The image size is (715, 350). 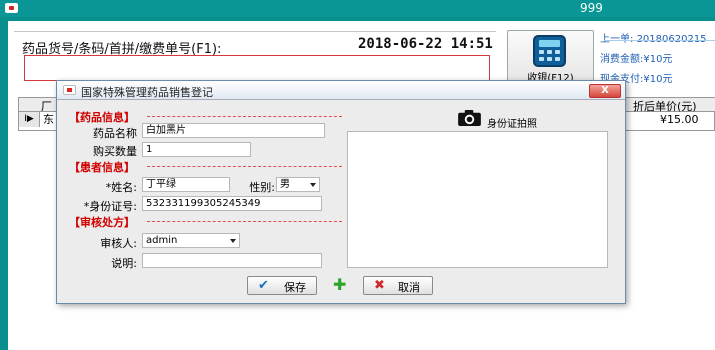 I want to click on plus-icon: ✚, so click(x=340, y=284).